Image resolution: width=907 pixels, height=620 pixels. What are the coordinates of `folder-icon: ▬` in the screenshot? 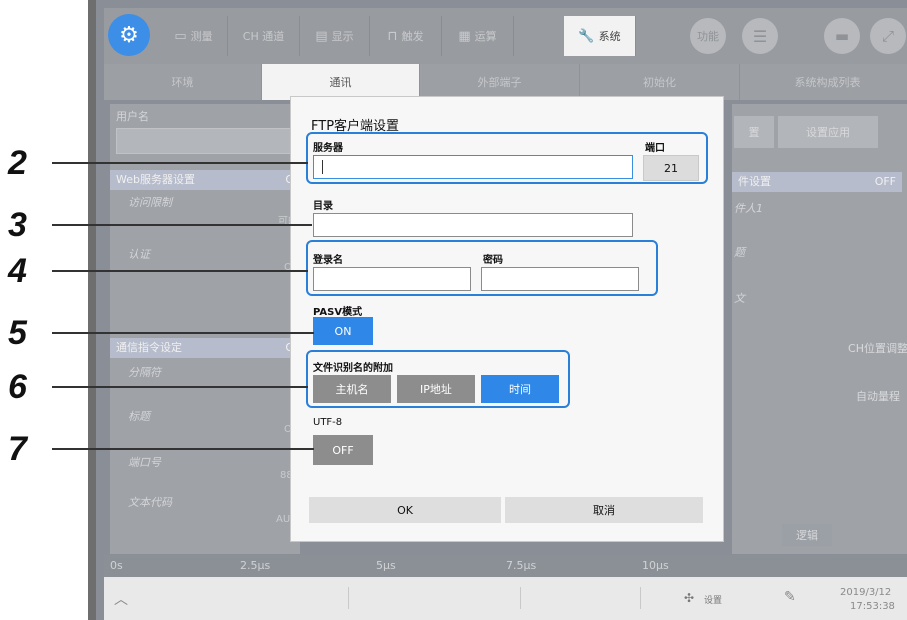 It's located at (842, 36).